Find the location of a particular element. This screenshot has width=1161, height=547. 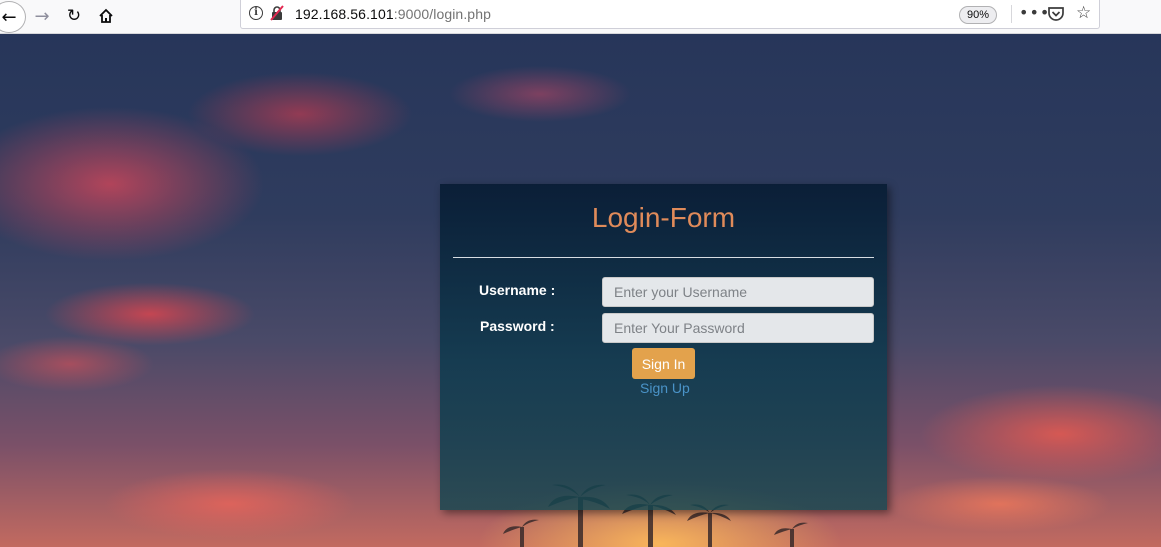

forward-arrow-icon: → is located at coordinates (42, 16).